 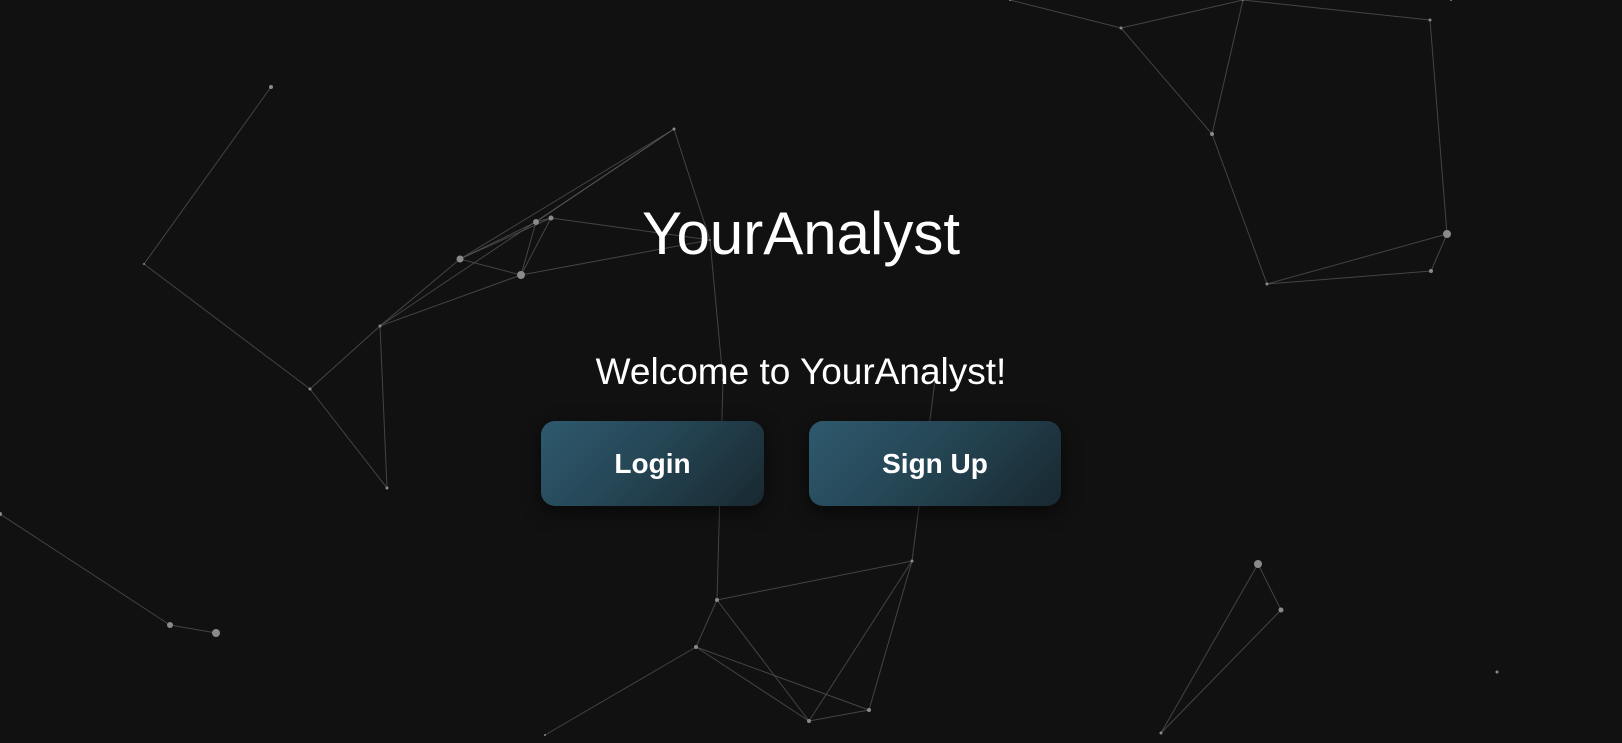 I want to click on signup-button: Sign Up, so click(x=935, y=463).